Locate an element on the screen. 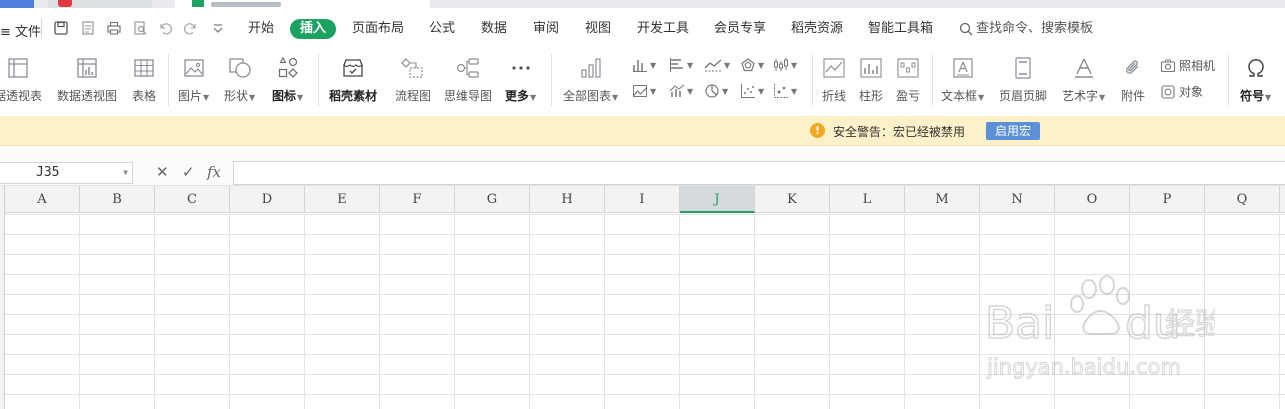 Image resolution: width=1285 pixels, height=409 pixels. camera-button: 照相机 is located at coordinates (1187, 65).